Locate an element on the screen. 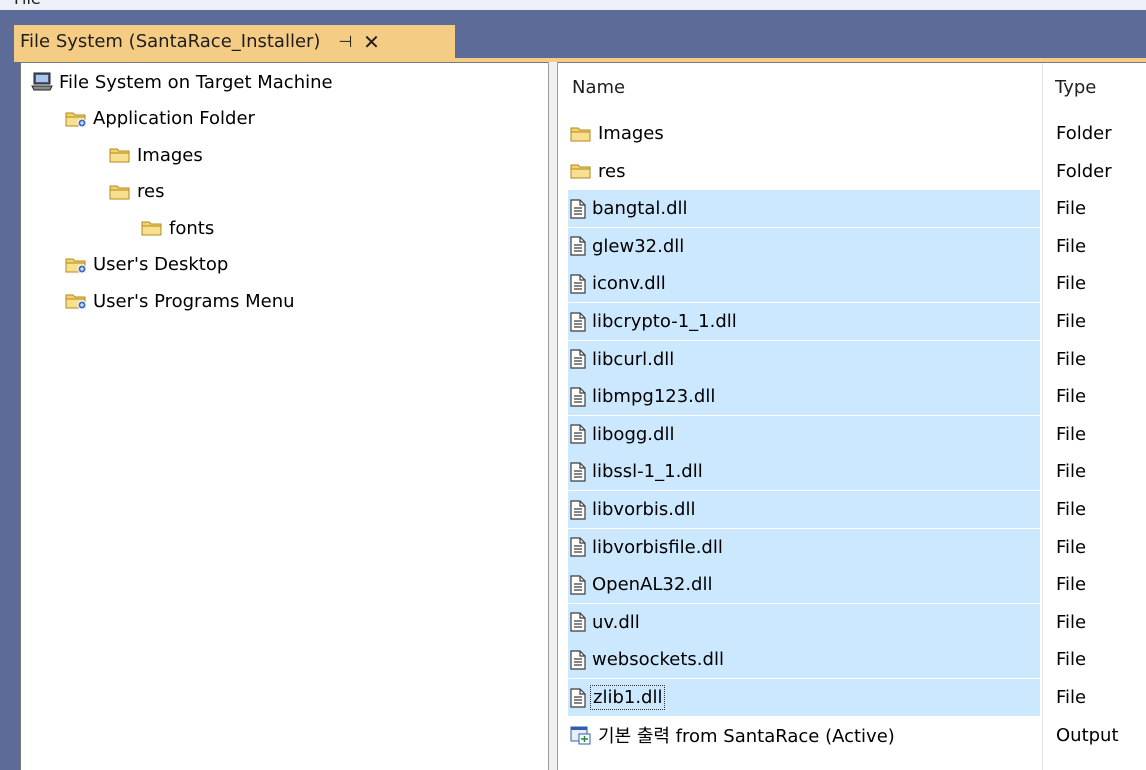 The height and width of the screenshot is (770, 1146). item-name: libcrypto-1_1.dll is located at coordinates (664, 321).